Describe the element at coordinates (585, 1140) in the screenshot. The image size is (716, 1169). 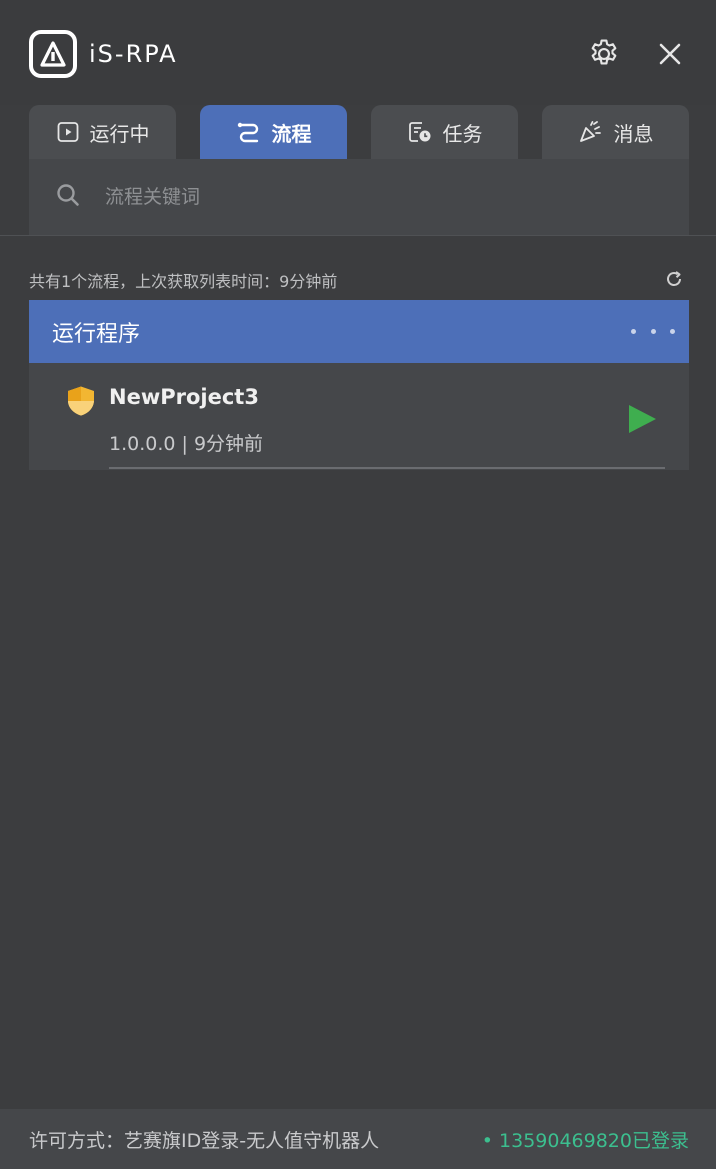
I see `login-status: • 13590469820已登录` at that location.